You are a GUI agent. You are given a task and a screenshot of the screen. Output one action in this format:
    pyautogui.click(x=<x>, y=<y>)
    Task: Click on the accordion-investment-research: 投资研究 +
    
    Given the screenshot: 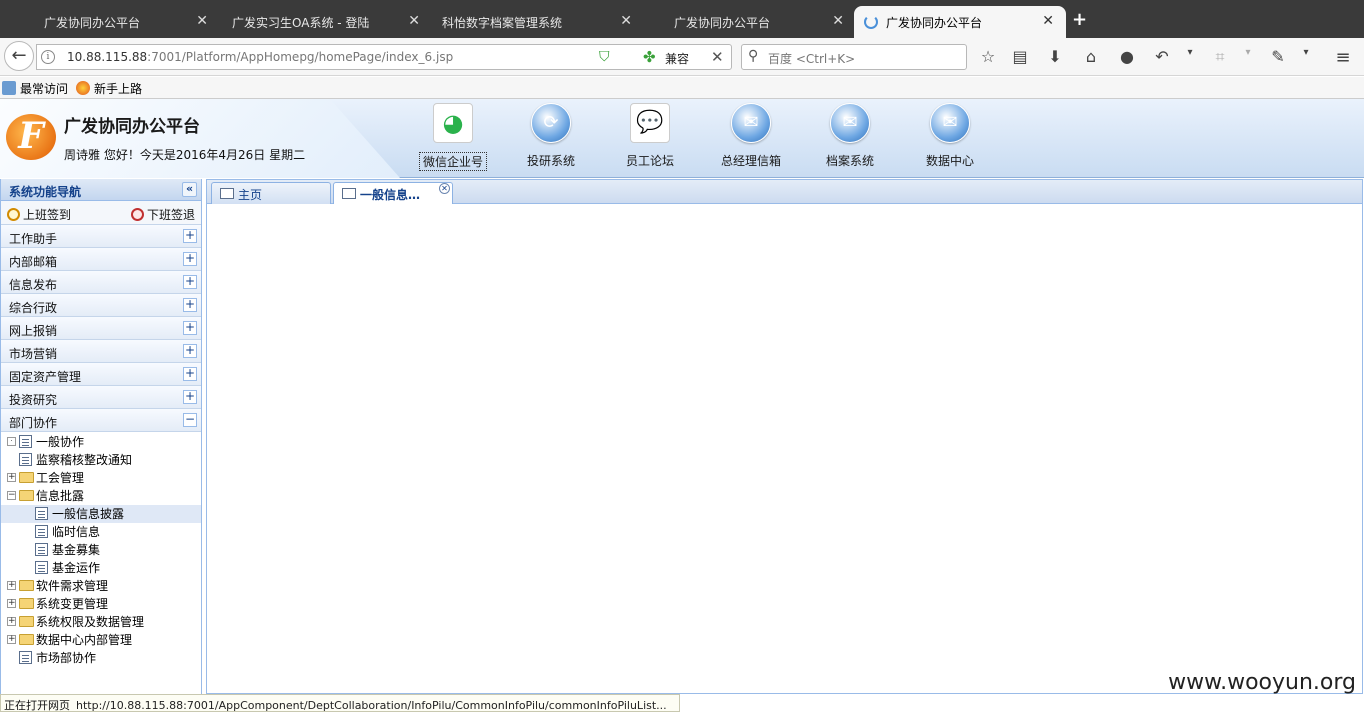 What is the action you would take?
    pyautogui.click(x=101, y=397)
    